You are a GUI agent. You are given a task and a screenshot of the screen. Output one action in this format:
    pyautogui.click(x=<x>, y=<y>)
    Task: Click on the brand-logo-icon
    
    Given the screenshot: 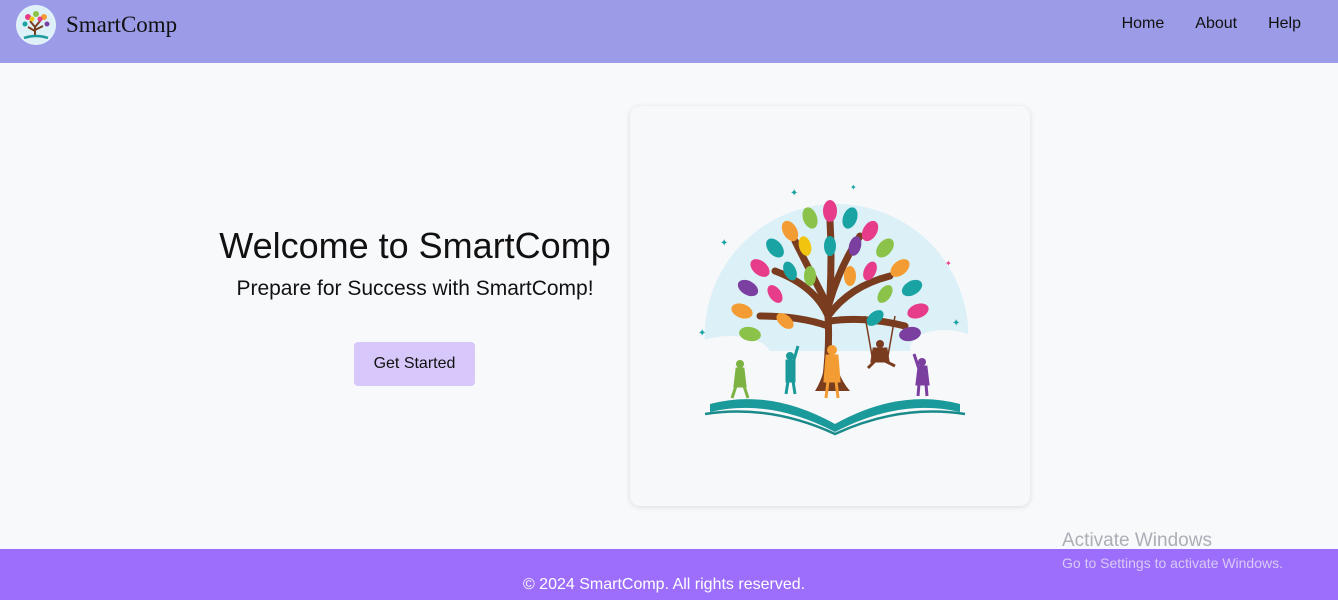 What is the action you would take?
    pyautogui.click(x=36, y=25)
    